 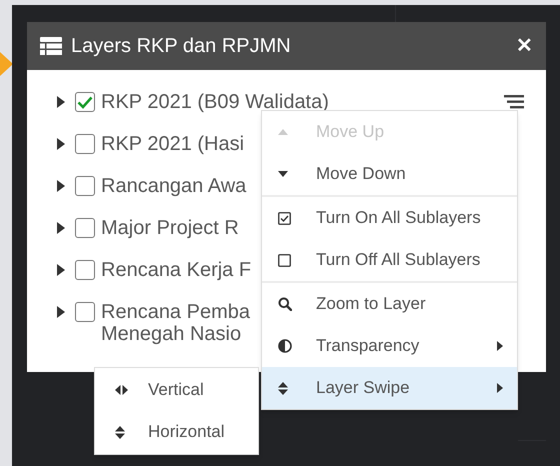 What do you see at coordinates (389, 218) in the screenshot?
I see `menu-item: Turn On All Sublayers` at bounding box center [389, 218].